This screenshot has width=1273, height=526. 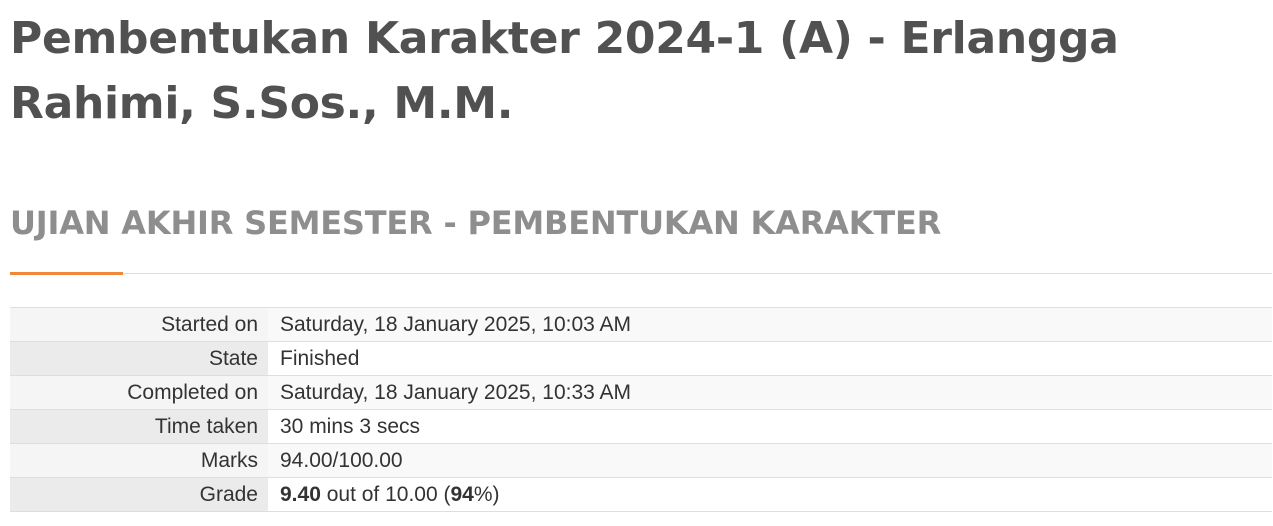 What do you see at coordinates (770, 392) in the screenshot?
I see `completed-on-value: Saturday, 18 January 2025, 10:33 AM` at bounding box center [770, 392].